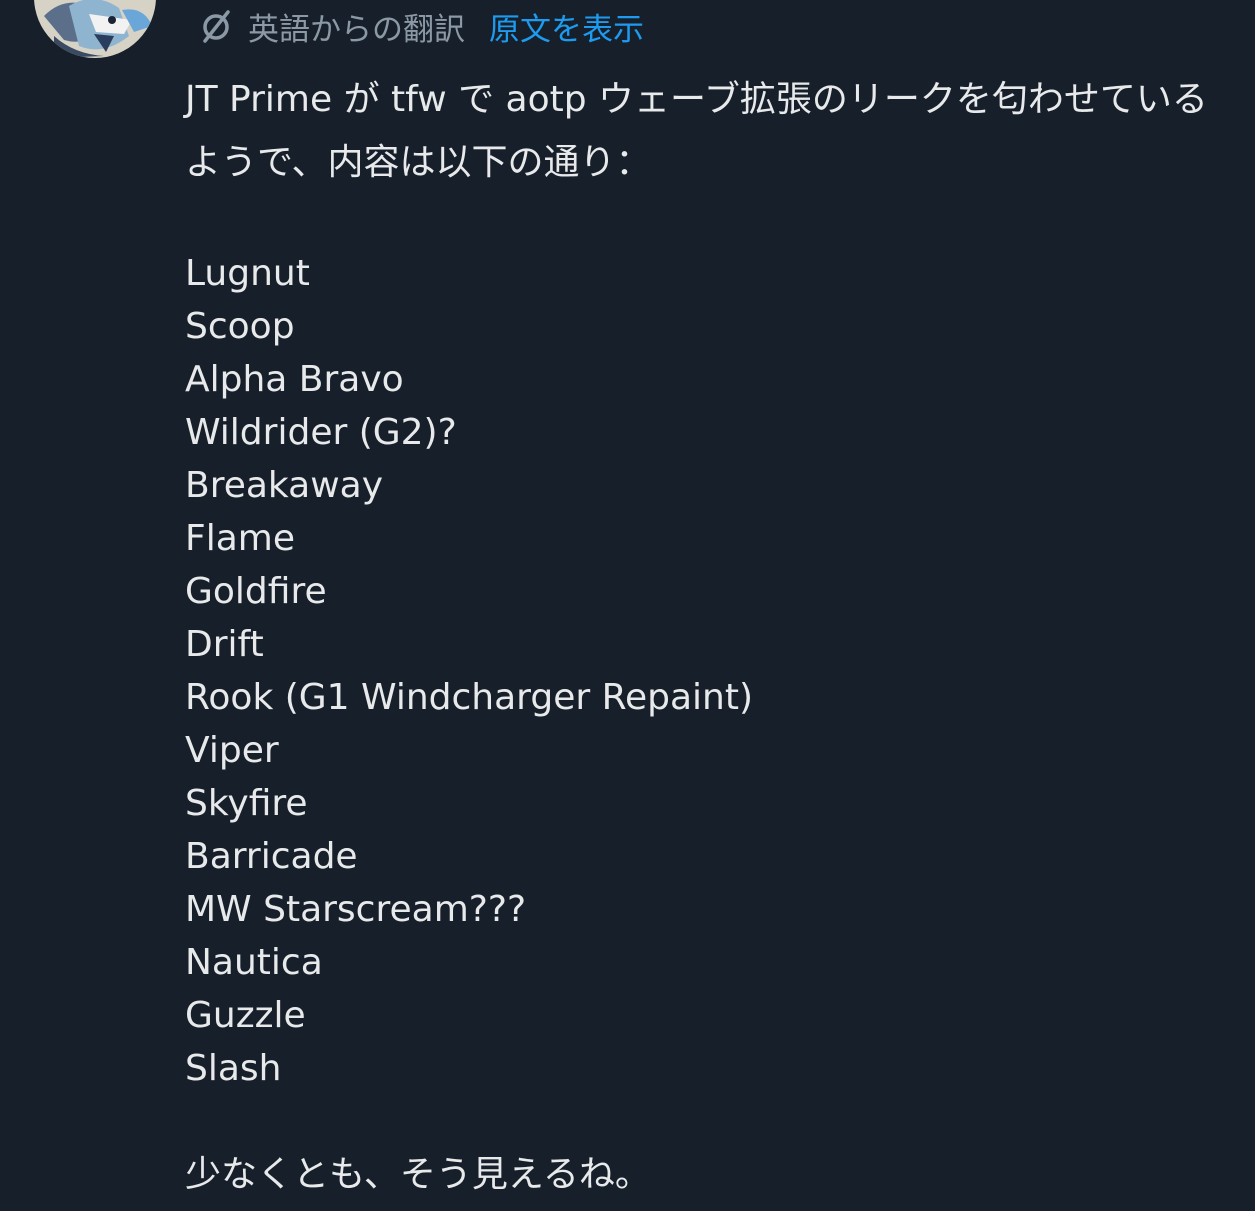  I want to click on avatar, so click(95, 29).